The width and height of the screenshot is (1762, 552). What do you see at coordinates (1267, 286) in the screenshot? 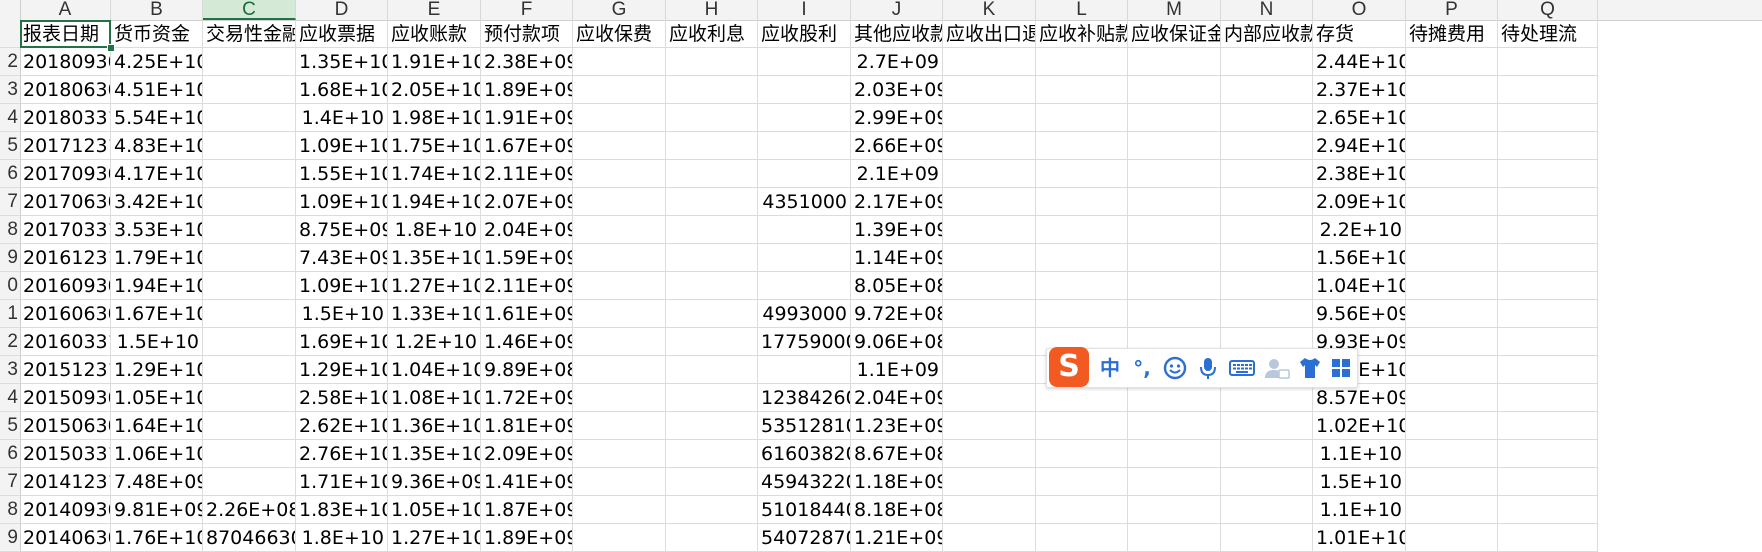
I see `cell-n10` at bounding box center [1267, 286].